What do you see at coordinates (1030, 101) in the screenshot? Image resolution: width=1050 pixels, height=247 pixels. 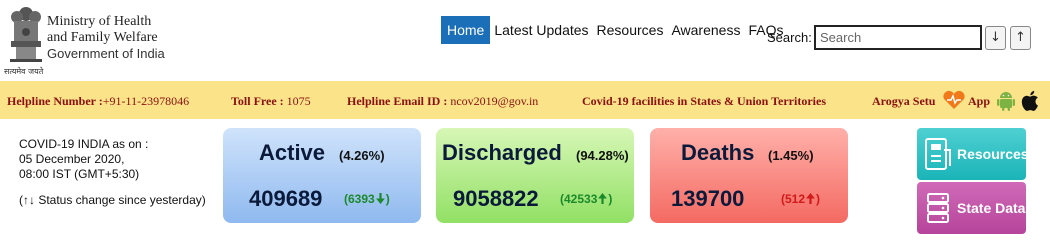 I see `apple-icon` at bounding box center [1030, 101].